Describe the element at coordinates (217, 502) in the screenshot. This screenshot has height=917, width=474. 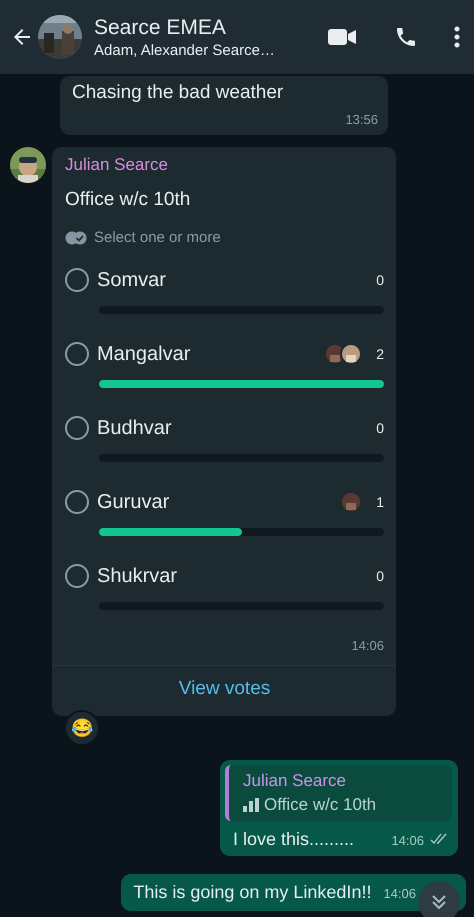
I see `option-label: Guruvar` at that location.